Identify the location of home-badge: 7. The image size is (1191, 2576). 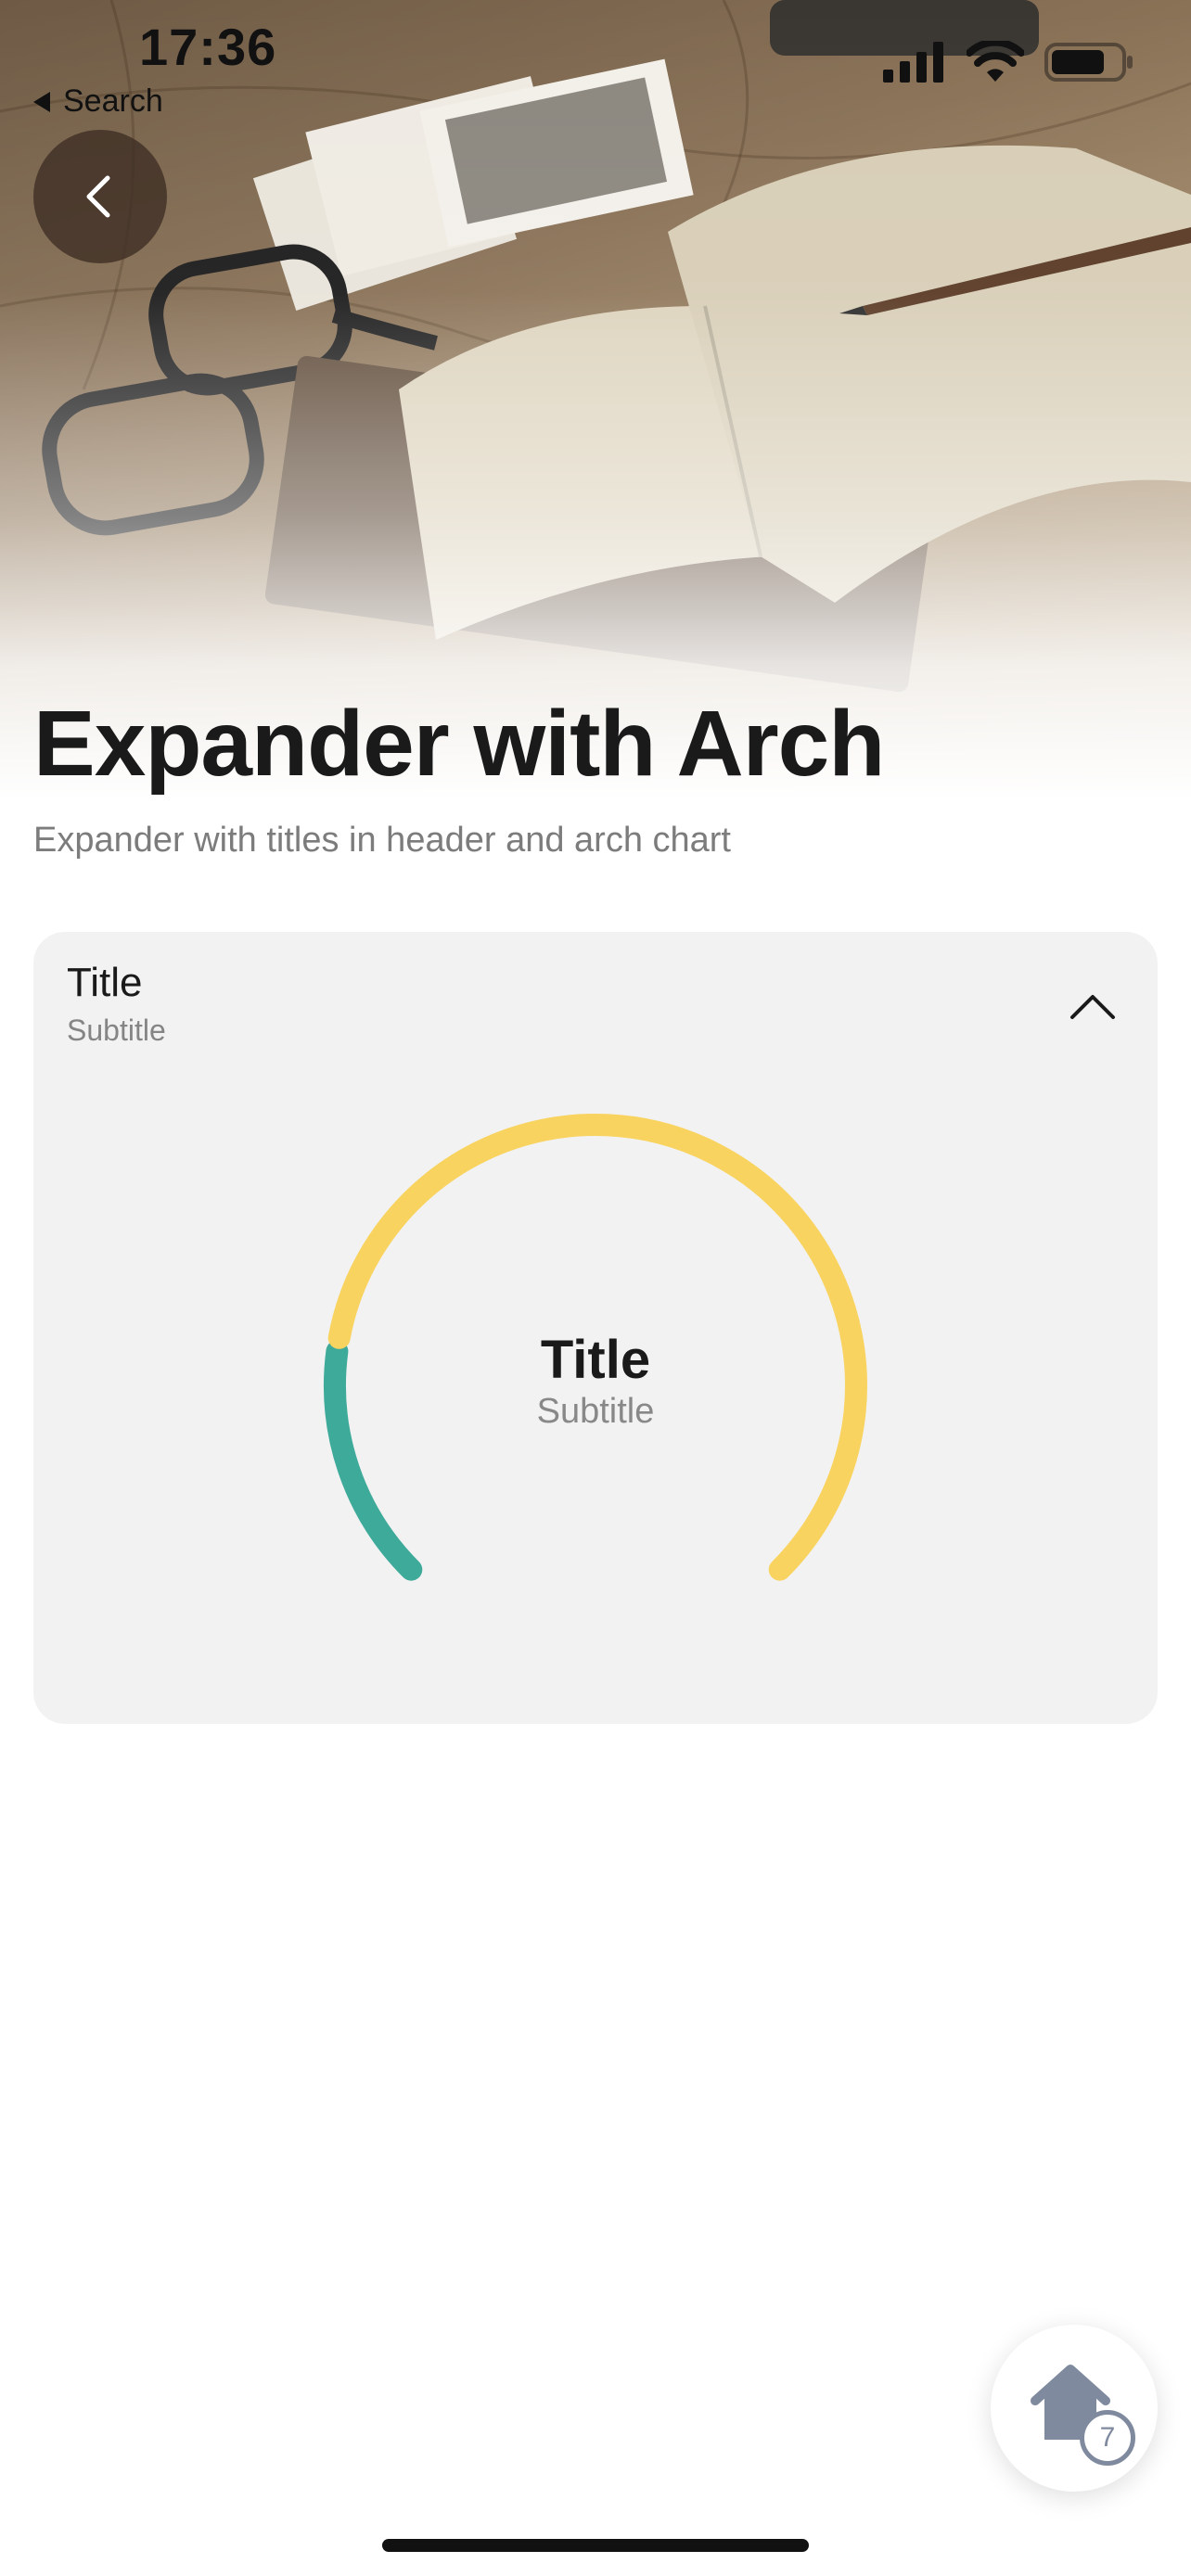
(1107, 2438).